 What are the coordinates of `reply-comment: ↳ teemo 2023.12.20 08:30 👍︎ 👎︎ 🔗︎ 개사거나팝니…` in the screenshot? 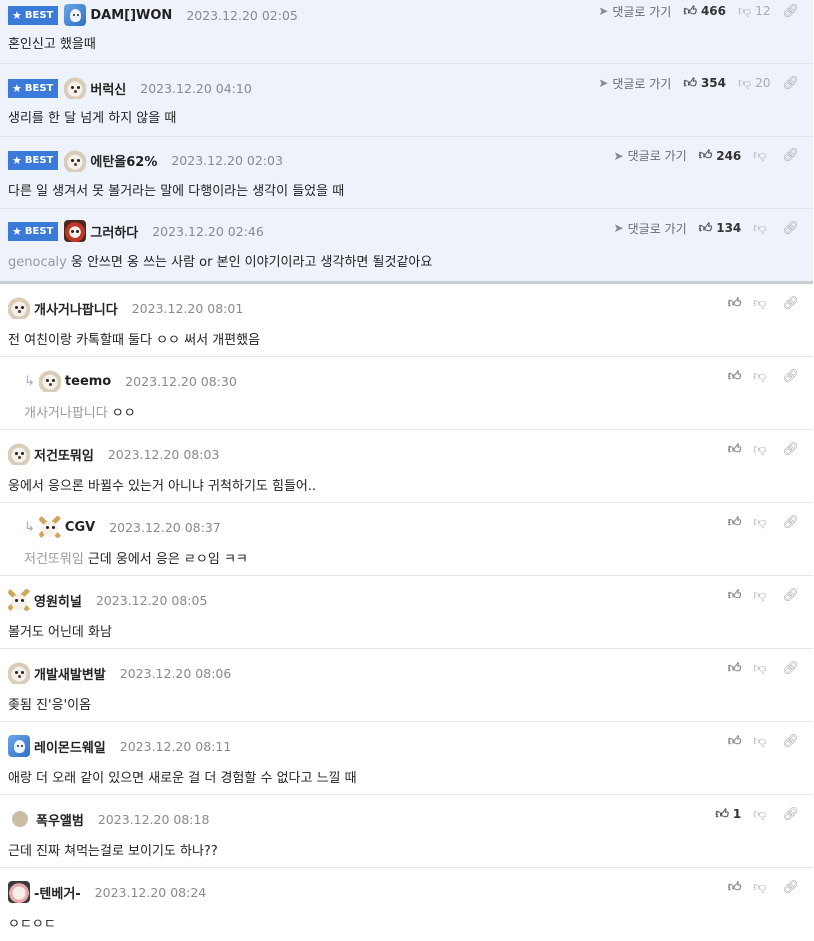 It's located at (406, 394).